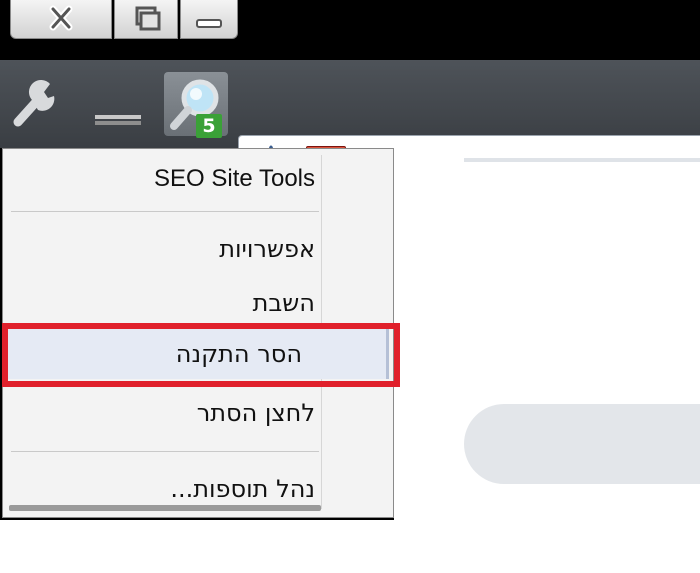 Image resolution: width=700 pixels, height=573 pixels. Describe the element at coordinates (163, 249) in the screenshot. I see `menu-item-options: אפשרויות` at that location.